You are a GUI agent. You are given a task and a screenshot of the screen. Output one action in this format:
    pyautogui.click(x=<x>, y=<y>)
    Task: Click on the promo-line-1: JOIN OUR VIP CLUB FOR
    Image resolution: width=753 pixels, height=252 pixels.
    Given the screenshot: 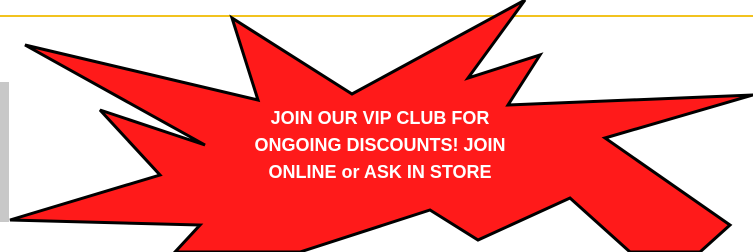 What is the action you would take?
    pyautogui.click(x=380, y=118)
    